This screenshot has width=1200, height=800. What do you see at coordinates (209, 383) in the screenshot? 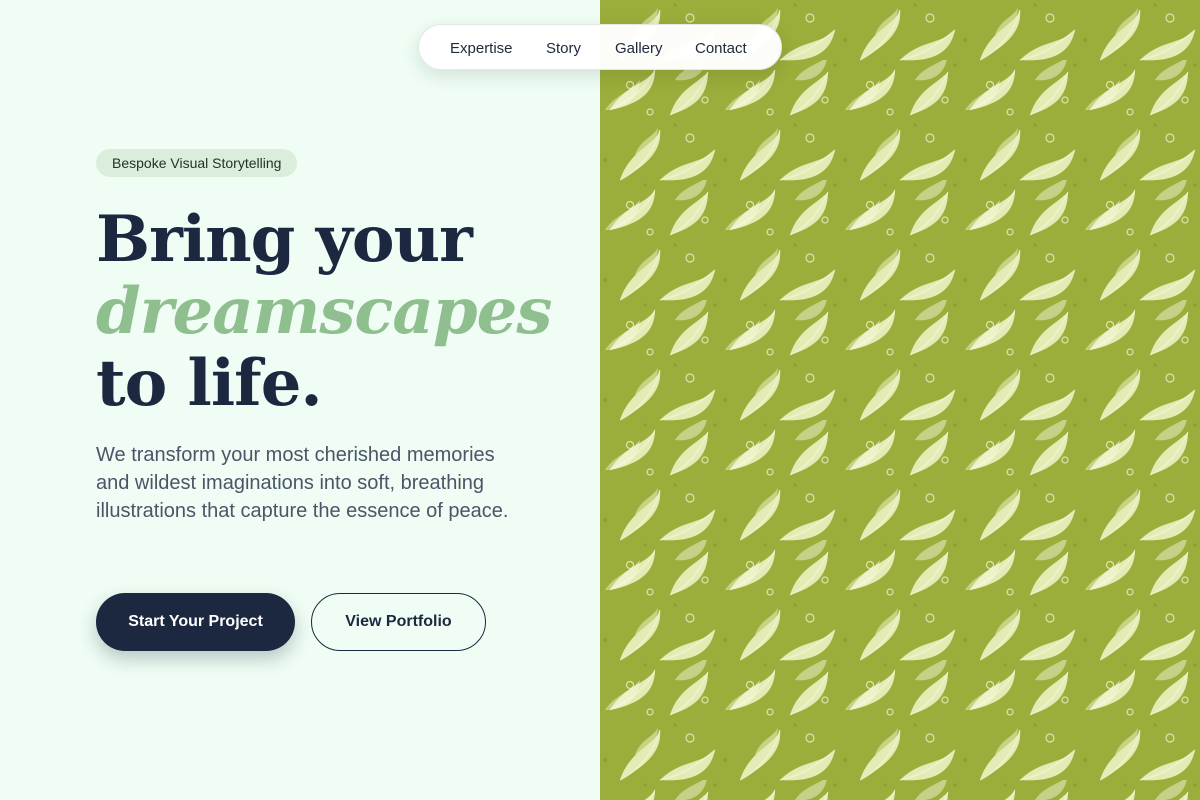
I see `headline-line-3: to life.` at bounding box center [209, 383].